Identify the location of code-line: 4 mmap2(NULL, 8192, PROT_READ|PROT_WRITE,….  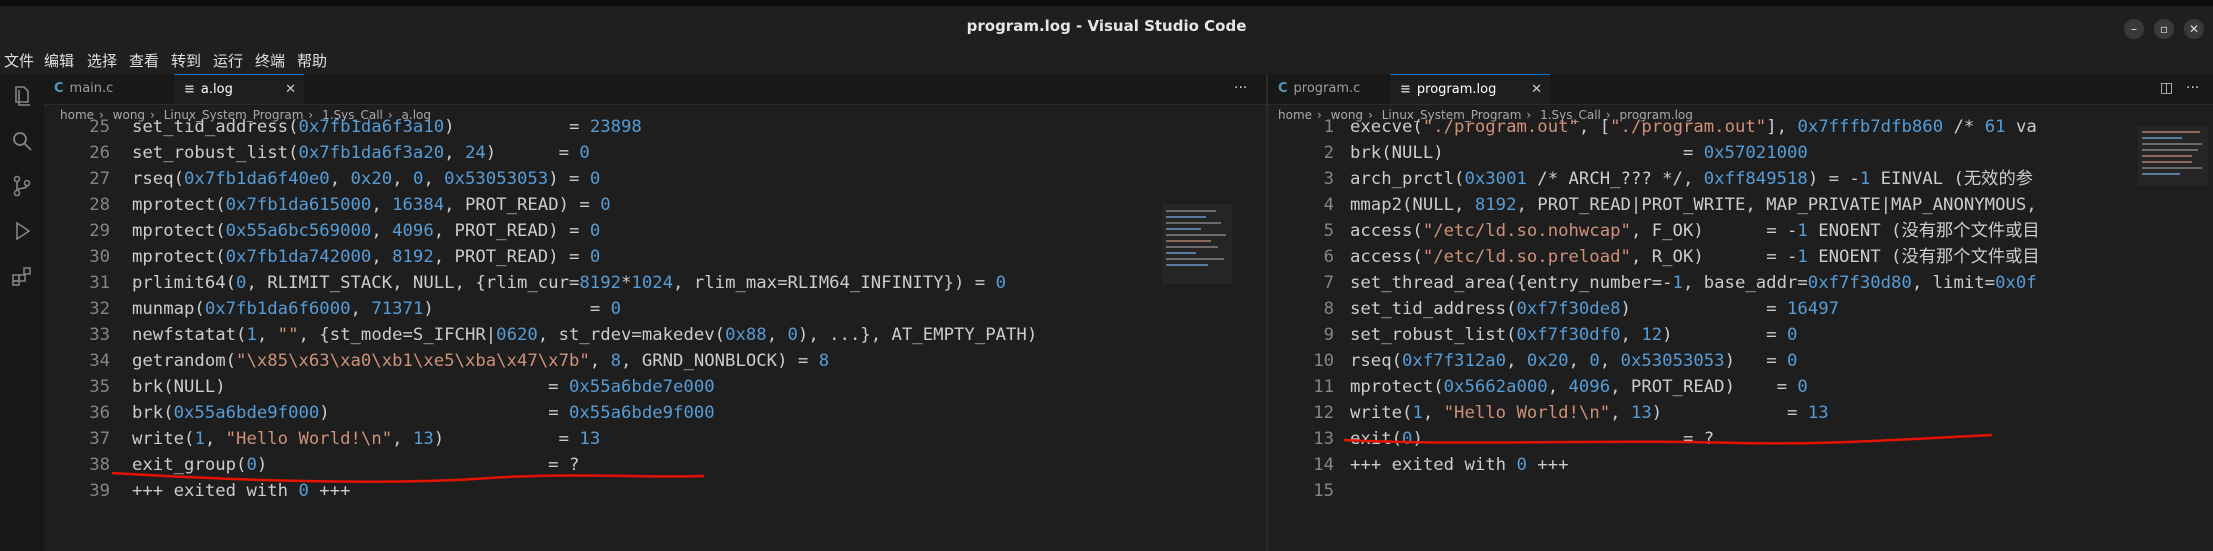
(1740, 205).